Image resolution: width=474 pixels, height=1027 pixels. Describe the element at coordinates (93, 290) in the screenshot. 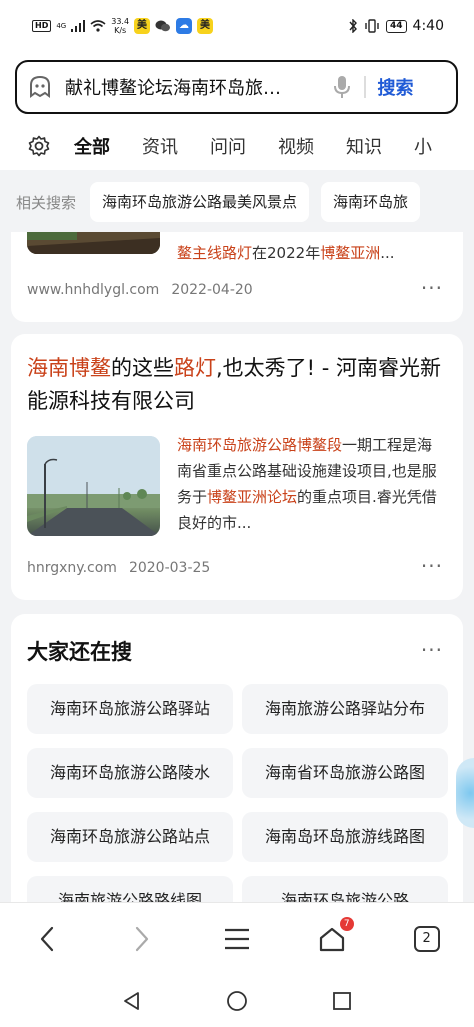

I see `result-source: www.hnhdlygl.com` at that location.